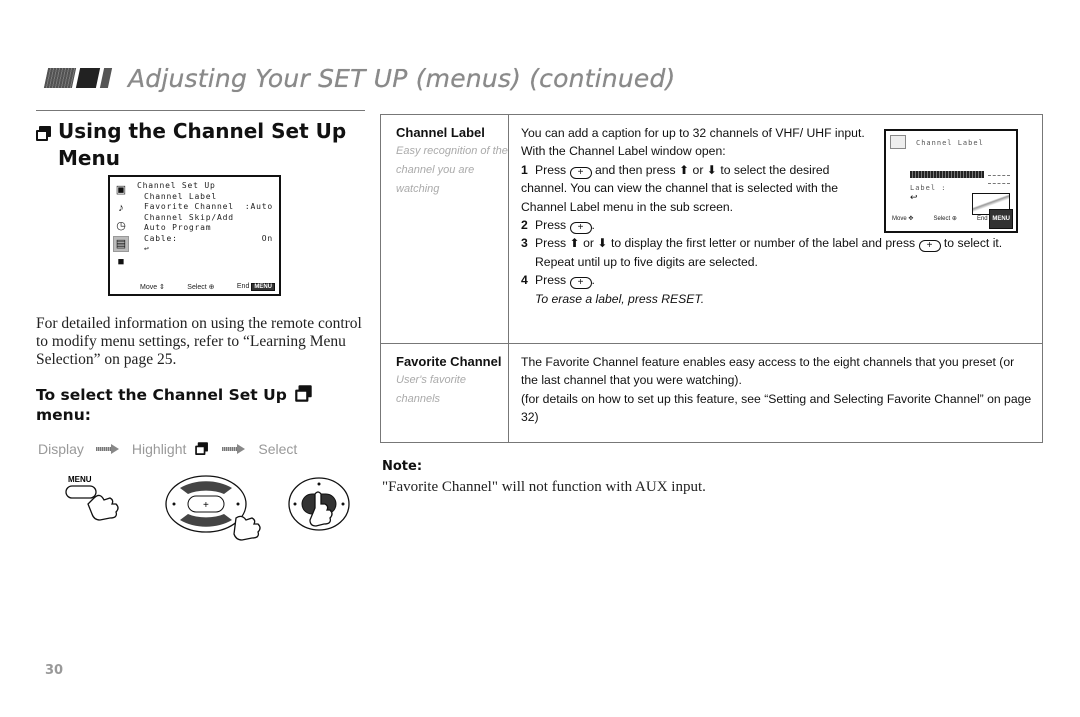  Describe the element at coordinates (213, 508) in the screenshot. I see `joystick-illustration: +` at that location.